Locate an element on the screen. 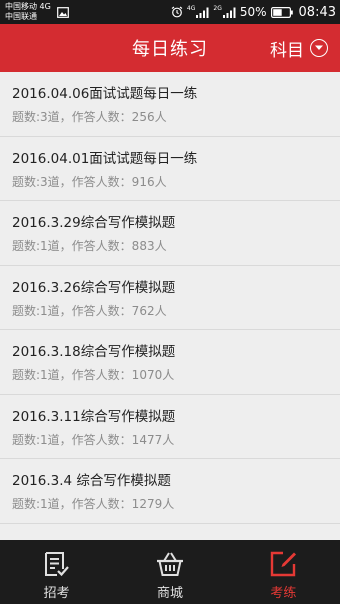 This screenshot has height=604, width=340. battery-icon is located at coordinates (281, 12).